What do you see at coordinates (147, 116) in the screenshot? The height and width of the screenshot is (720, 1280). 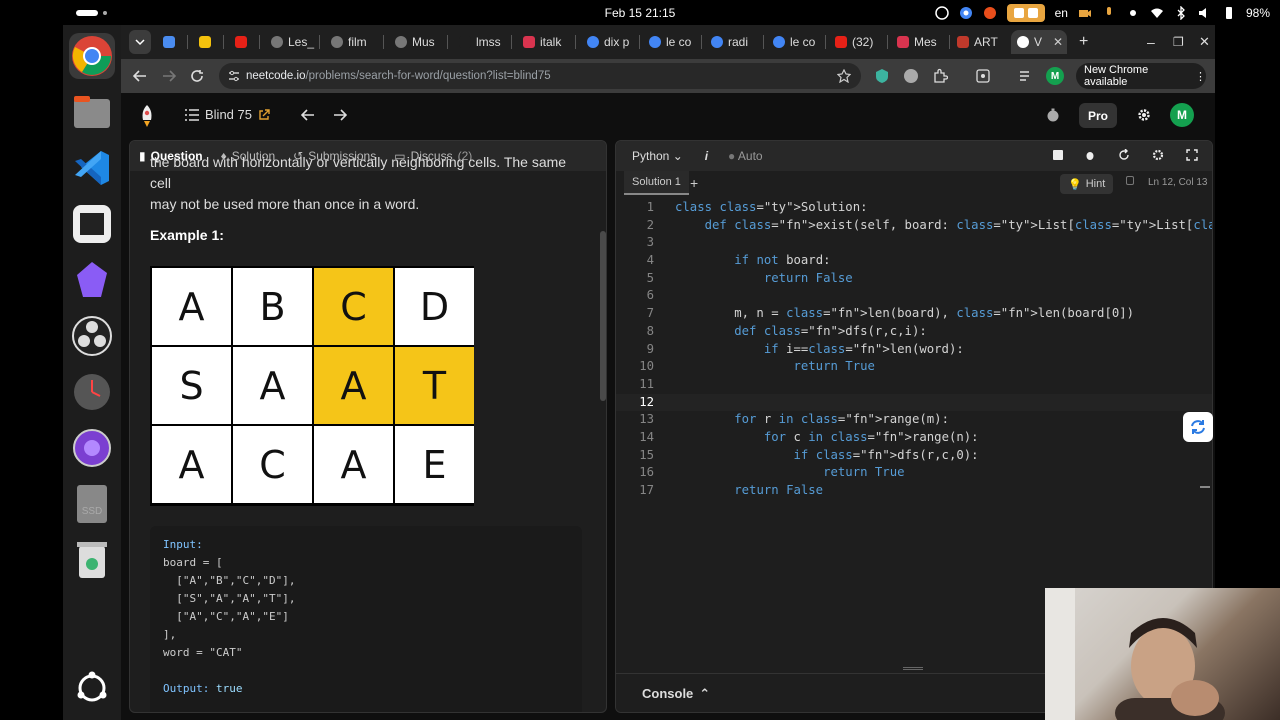 I see `neetcode-logo-icon` at bounding box center [147, 116].